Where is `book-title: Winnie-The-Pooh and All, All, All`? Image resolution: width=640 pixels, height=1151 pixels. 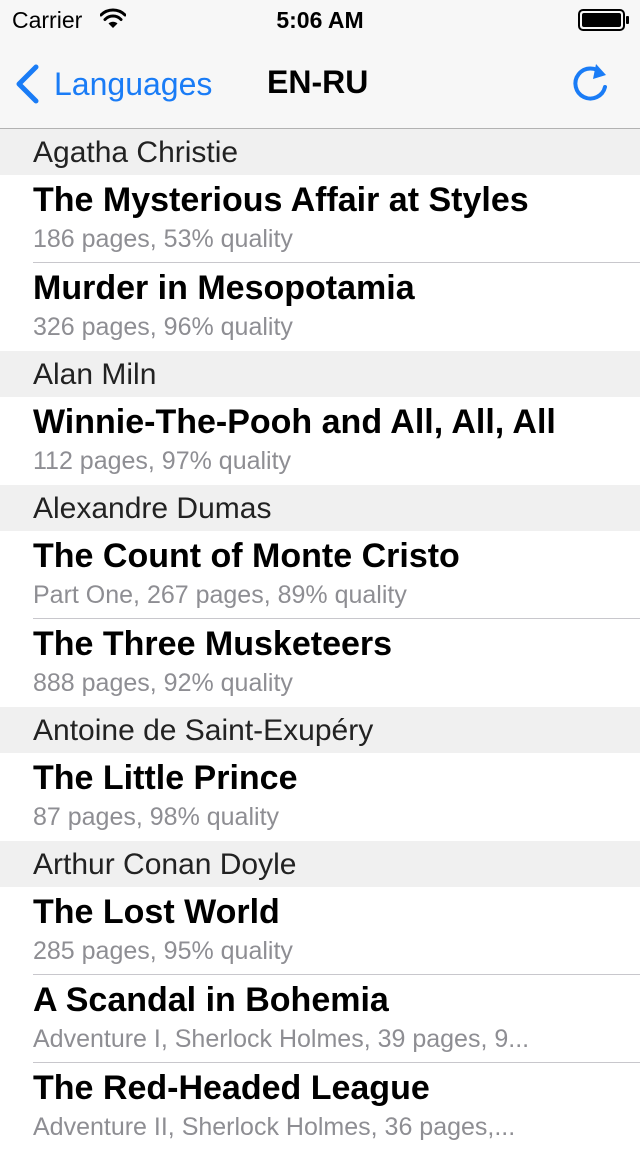
book-title: Winnie-The-Pooh and All, All, All is located at coordinates (294, 422).